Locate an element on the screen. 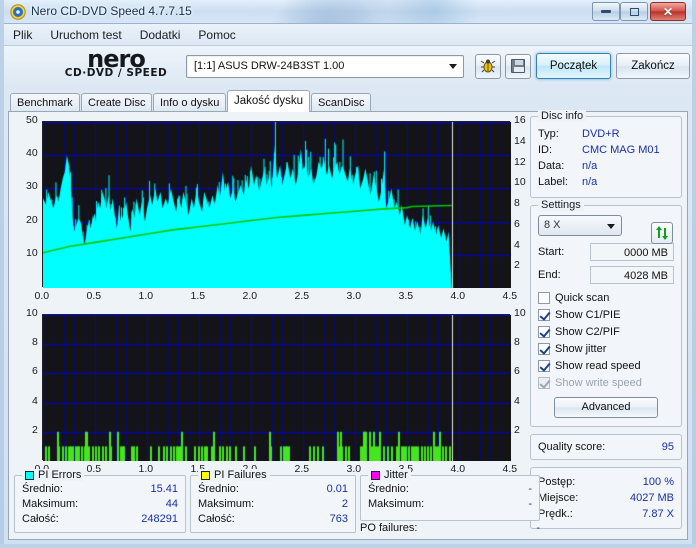  window-title: Nero CD-DVD Speed 4.7.7.15 is located at coordinates (111, 11).